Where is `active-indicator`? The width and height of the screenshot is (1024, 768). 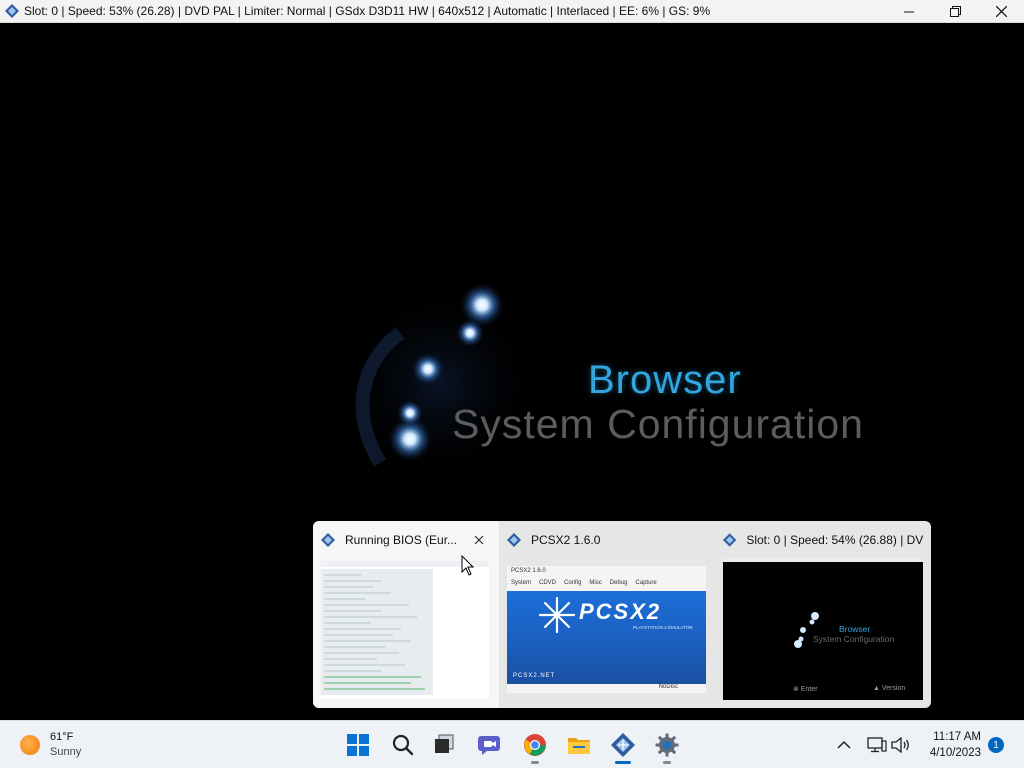 active-indicator is located at coordinates (623, 762).